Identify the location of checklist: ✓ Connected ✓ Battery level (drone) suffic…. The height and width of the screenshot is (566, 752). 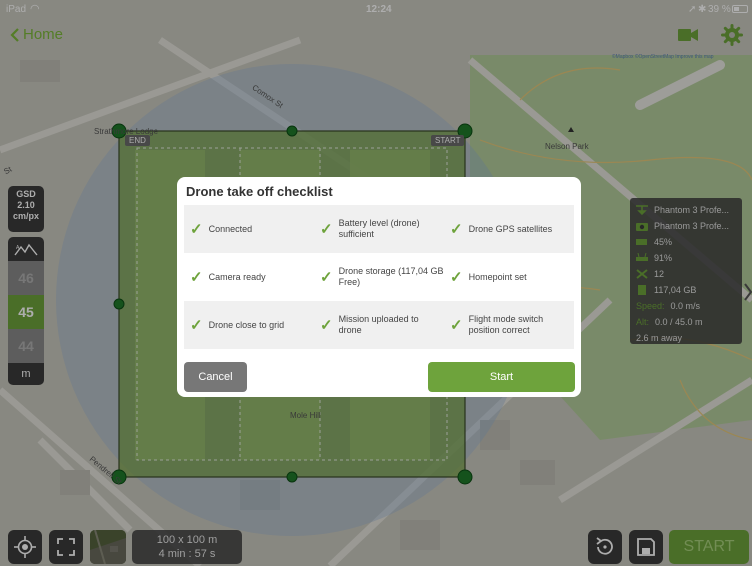
(379, 277).